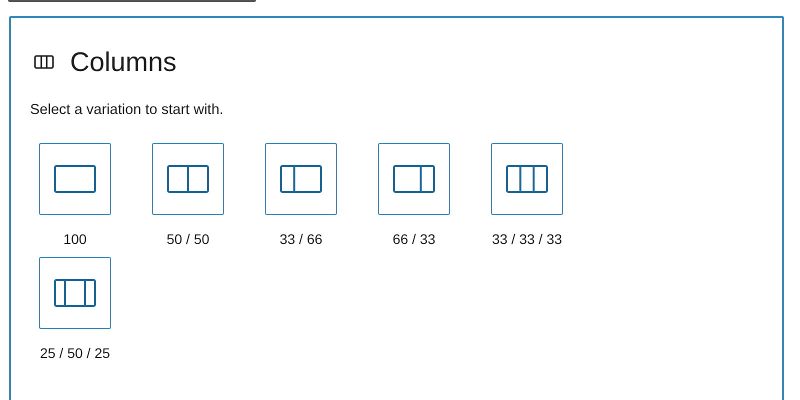  Describe the element at coordinates (188, 239) in the screenshot. I see `variation-label: 50 / 50` at that location.